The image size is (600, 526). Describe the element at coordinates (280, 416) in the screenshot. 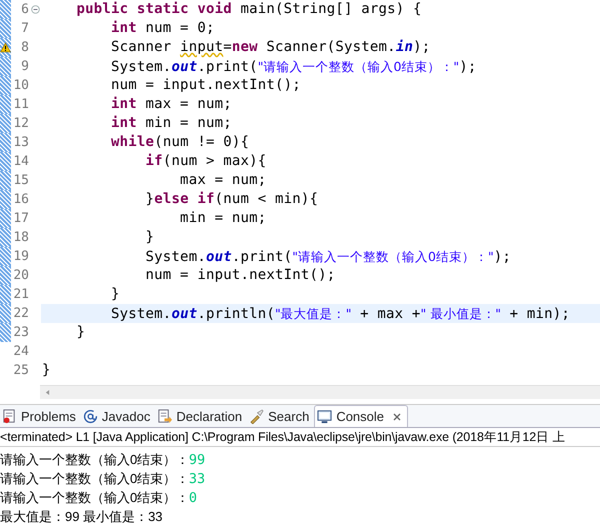

I see `view-tab: Search` at that location.